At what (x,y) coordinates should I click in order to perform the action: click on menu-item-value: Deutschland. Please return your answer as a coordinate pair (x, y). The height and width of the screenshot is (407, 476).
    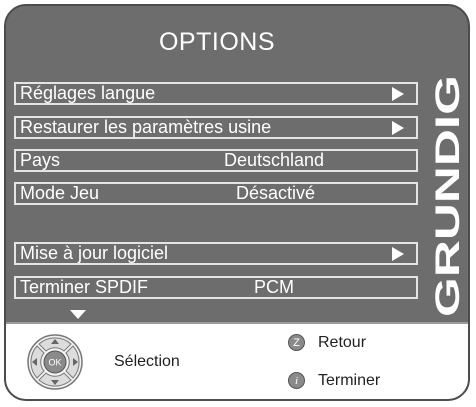
    Looking at the image, I should click on (274, 160).